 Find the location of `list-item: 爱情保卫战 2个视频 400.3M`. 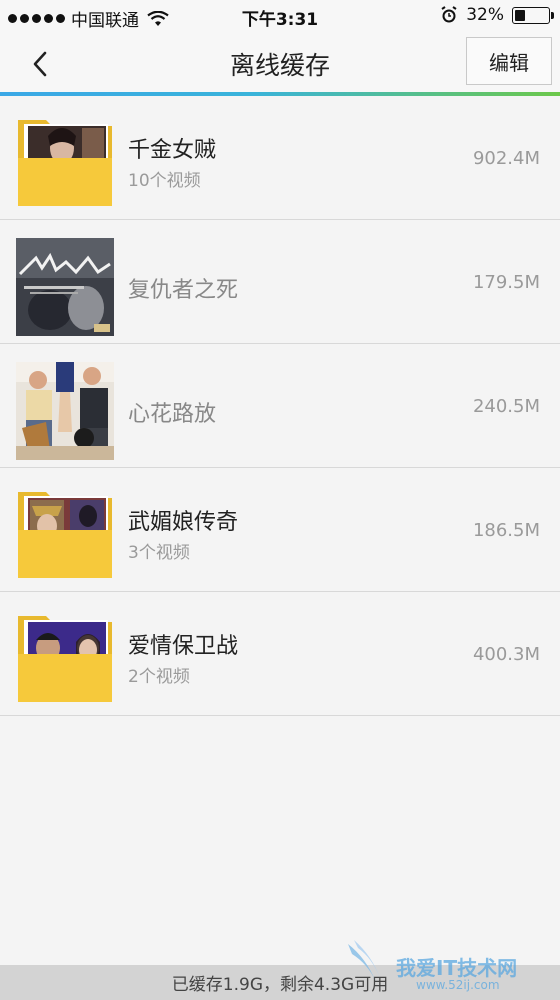

list-item: 爱情保卫战 2个视频 400.3M is located at coordinates (280, 654).